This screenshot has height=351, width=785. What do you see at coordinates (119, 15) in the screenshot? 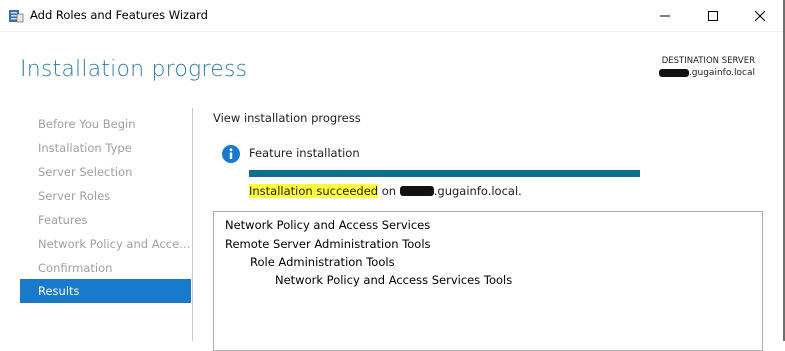
I see `window-title: Add Roles and Features Wizard` at bounding box center [119, 15].